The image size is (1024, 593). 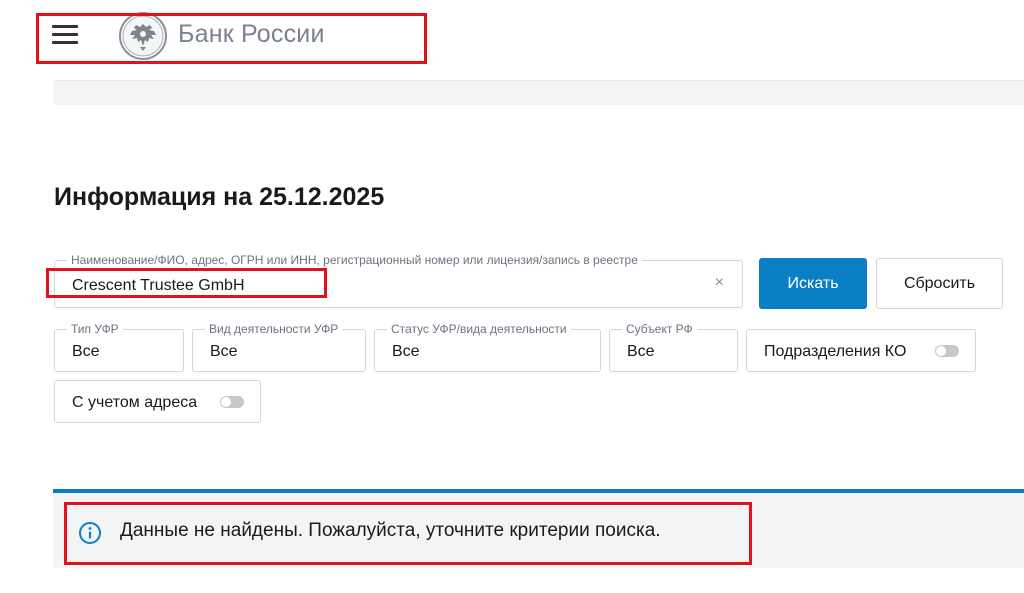 What do you see at coordinates (231, 38) in the screenshot?
I see `highlight-header` at bounding box center [231, 38].